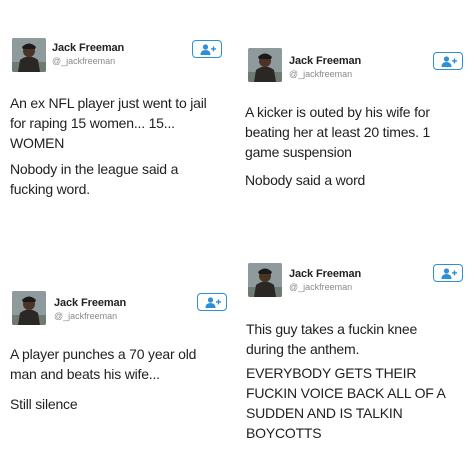  What do you see at coordinates (305, 180) in the screenshot?
I see `tweet-paragraph: Nobody said a word` at bounding box center [305, 180].